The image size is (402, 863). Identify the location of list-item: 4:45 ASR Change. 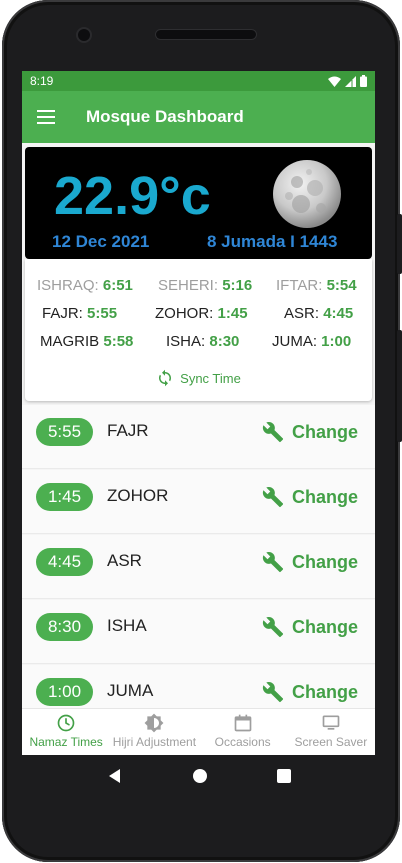
(198, 567).